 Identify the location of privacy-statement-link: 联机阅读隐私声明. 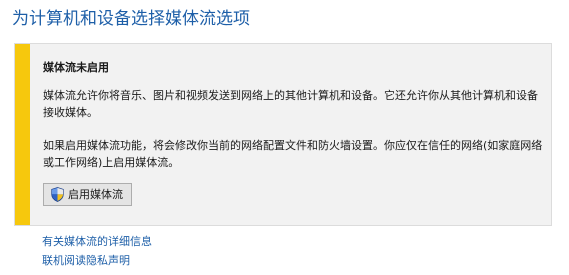
(86, 260).